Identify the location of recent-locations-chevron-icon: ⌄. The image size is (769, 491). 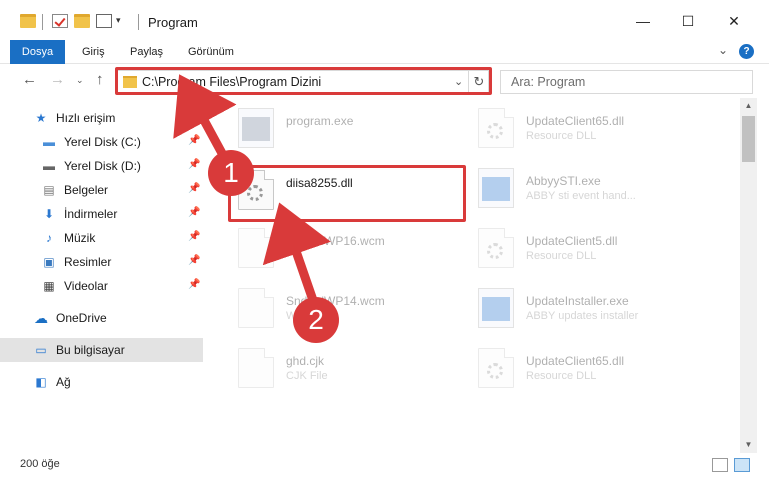
(80, 80).